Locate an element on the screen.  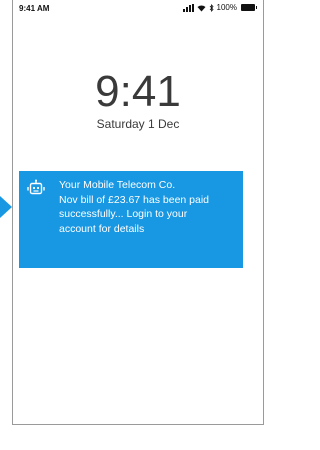
status-time: 9:41 AM is located at coordinates (34, 8).